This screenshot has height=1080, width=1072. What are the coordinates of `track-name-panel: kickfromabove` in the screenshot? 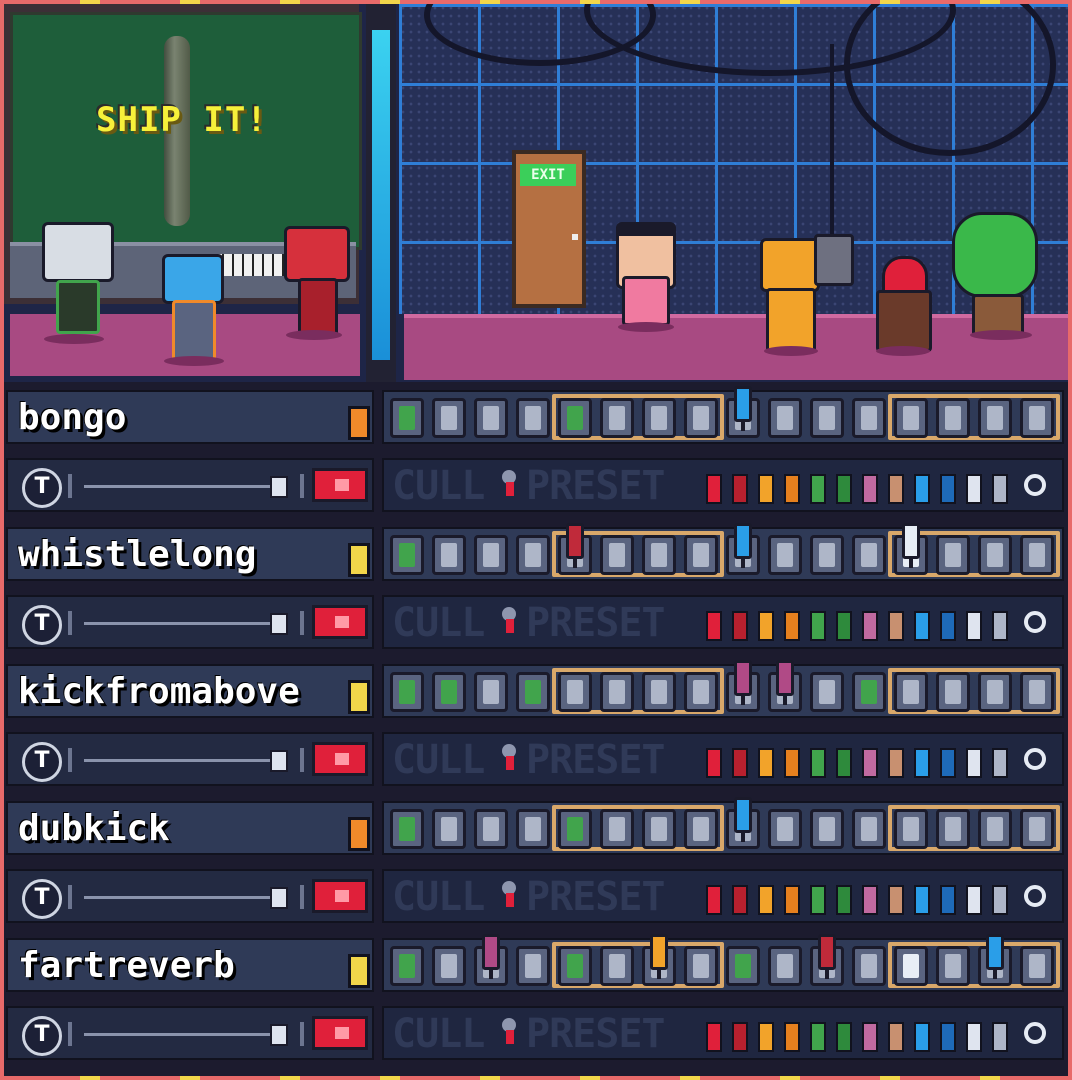 It's located at (190, 691).